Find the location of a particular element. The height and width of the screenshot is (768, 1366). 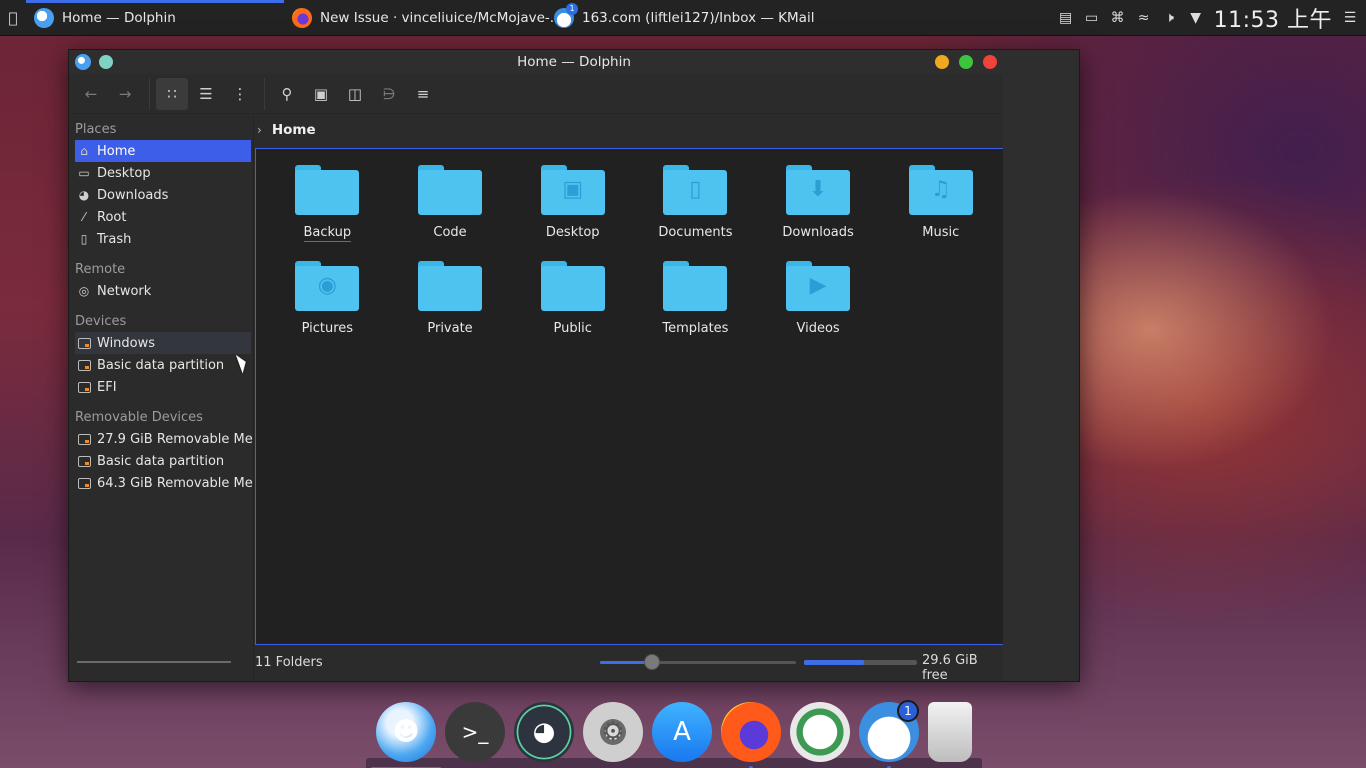

folder-music-icon: ♫ is located at coordinates (940, 191).